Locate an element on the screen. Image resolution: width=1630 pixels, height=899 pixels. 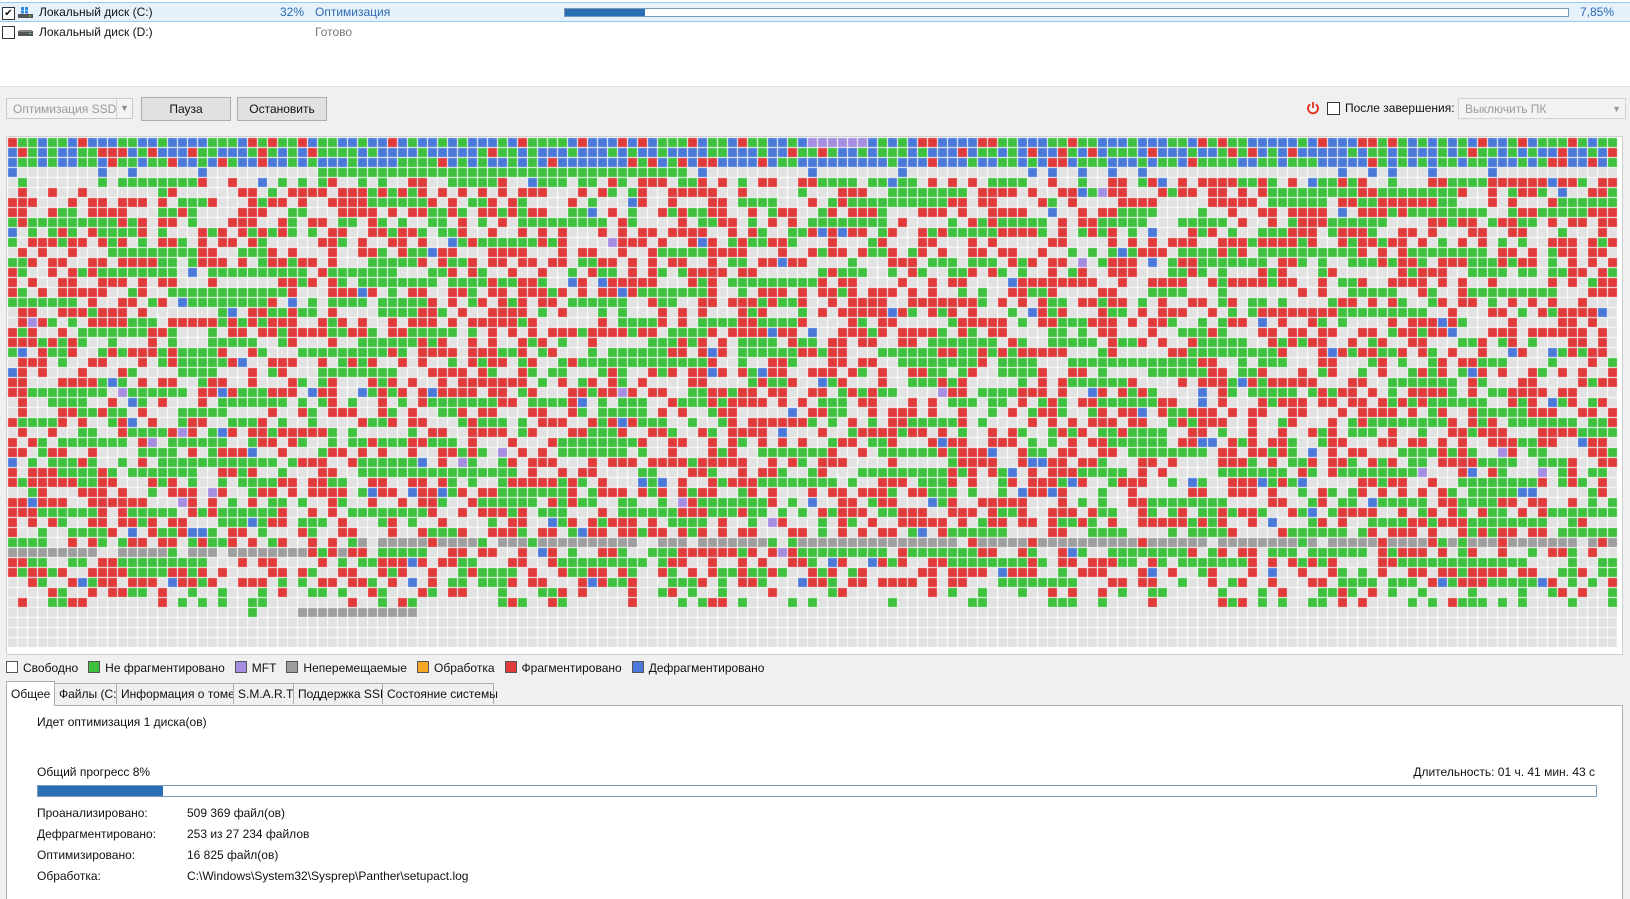
mode-select: Оптимизация SSD ▼ is located at coordinates (69, 108).